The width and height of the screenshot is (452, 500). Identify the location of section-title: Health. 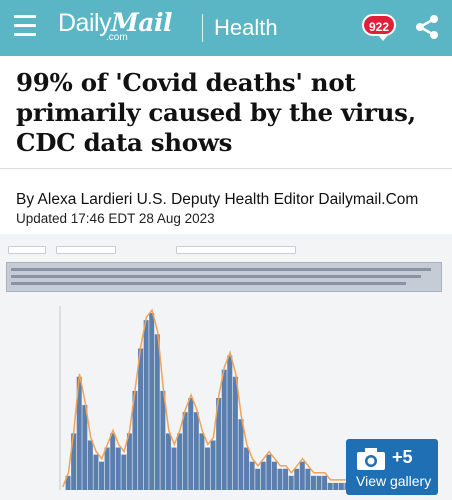
(246, 28).